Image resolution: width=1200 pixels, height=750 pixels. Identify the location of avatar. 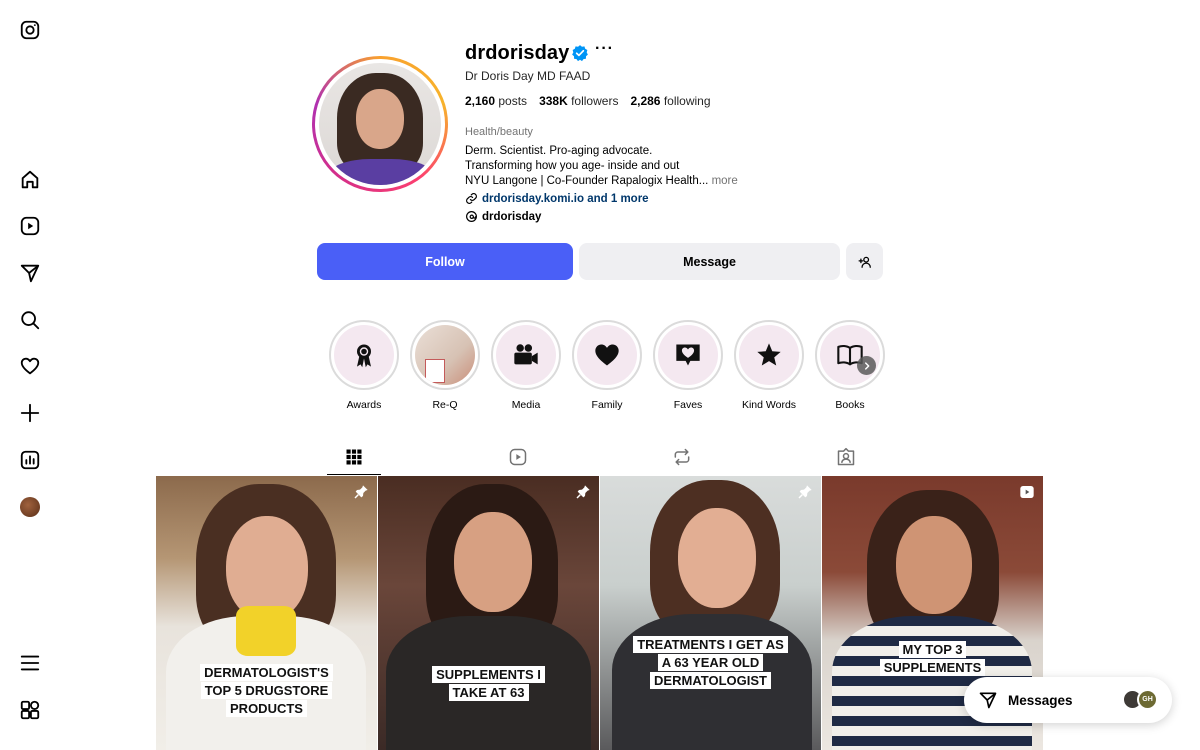
(30, 507).